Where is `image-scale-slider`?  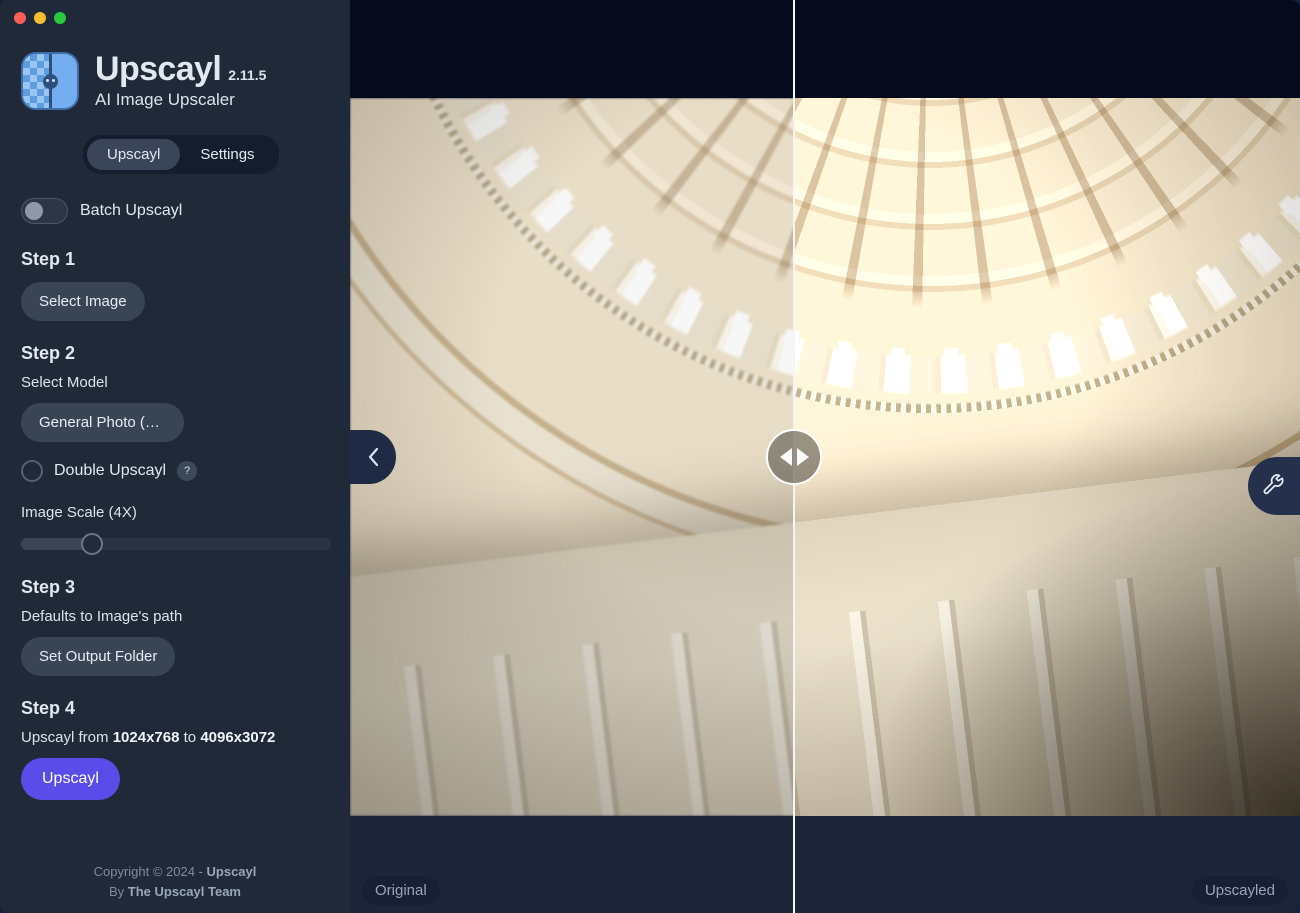
image-scale-slider is located at coordinates (176, 544).